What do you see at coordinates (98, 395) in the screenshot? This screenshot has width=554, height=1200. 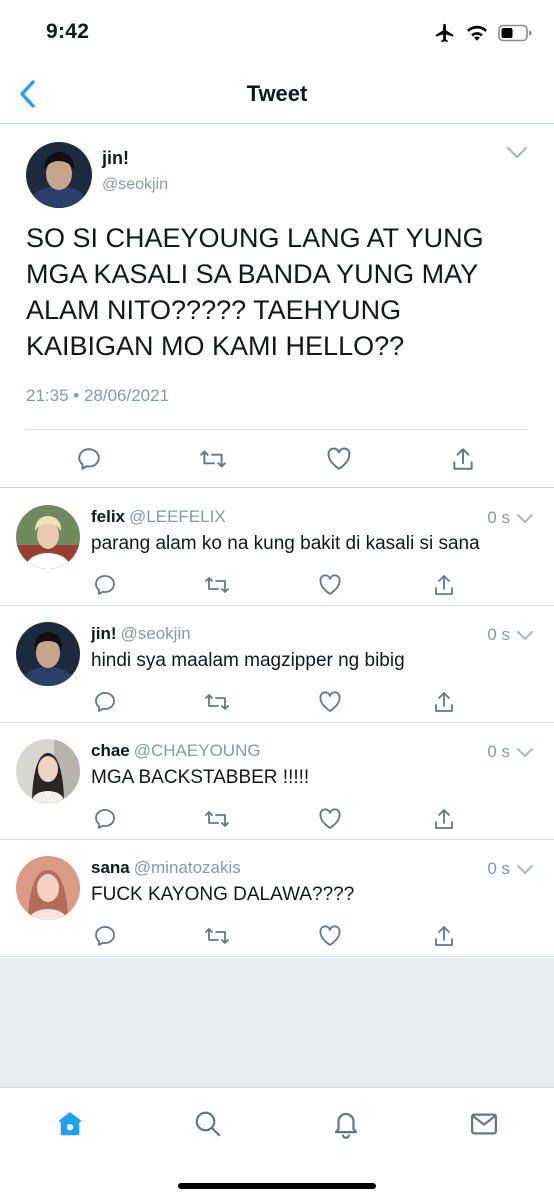 I see `tweet-timestamp: 21:35 • 28/06/2021` at bounding box center [98, 395].